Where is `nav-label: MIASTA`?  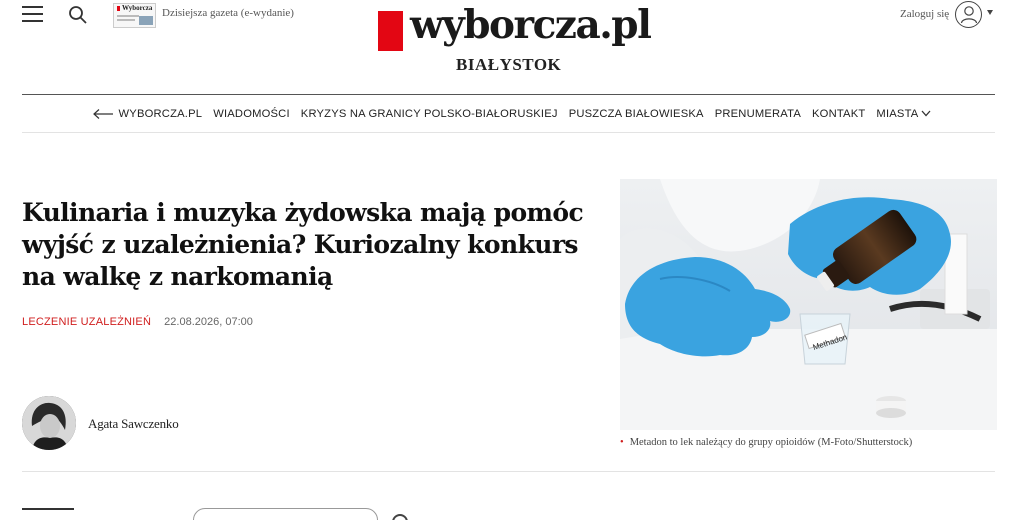
nav-label: MIASTA is located at coordinates (897, 113).